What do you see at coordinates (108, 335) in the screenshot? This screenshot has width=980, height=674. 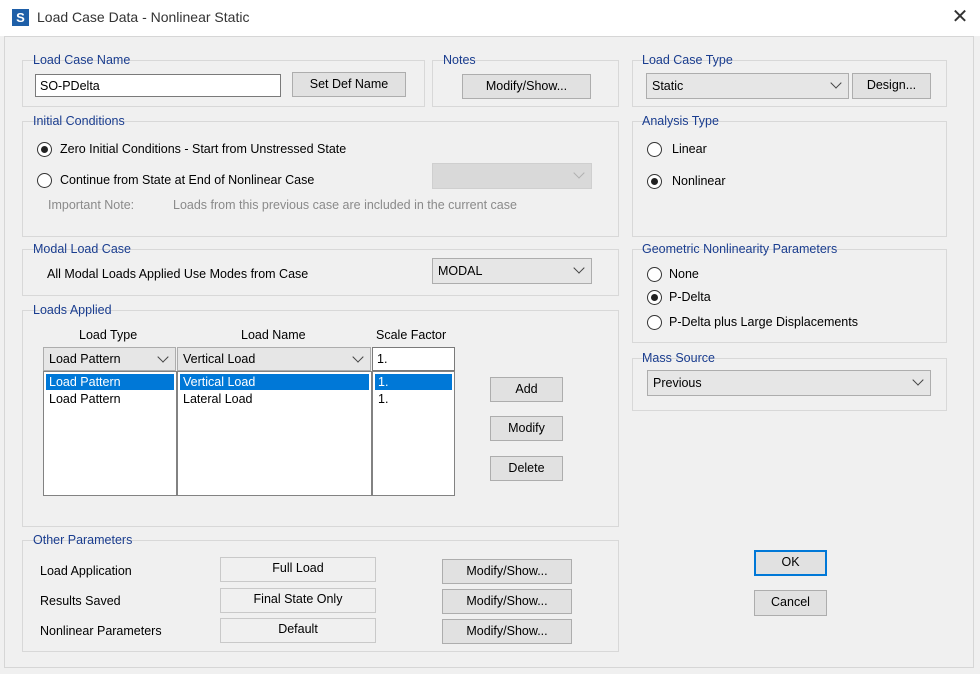 I see `load-type-header: Load Type` at bounding box center [108, 335].